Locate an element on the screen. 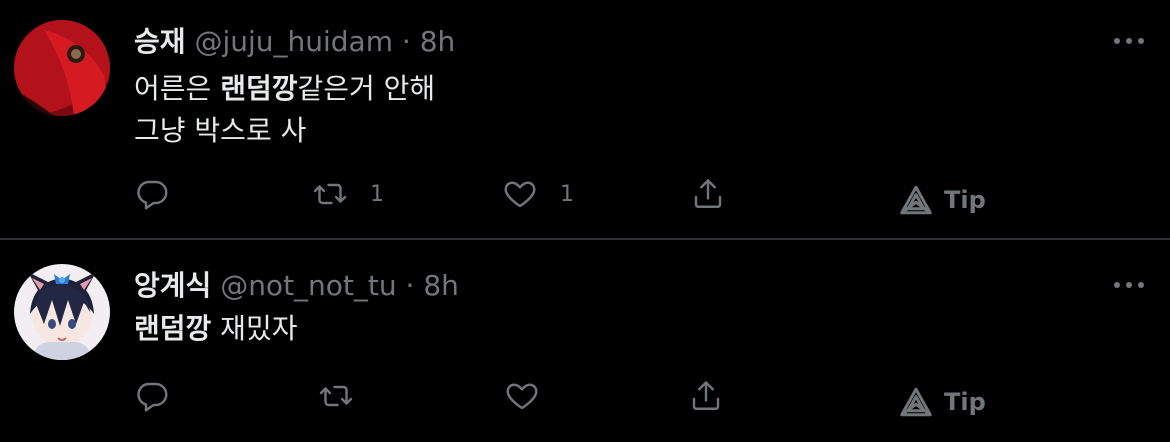 The height and width of the screenshot is (442, 1170). tweet-header: 앙계식 @not_not_tu · 8h is located at coordinates (296, 286).